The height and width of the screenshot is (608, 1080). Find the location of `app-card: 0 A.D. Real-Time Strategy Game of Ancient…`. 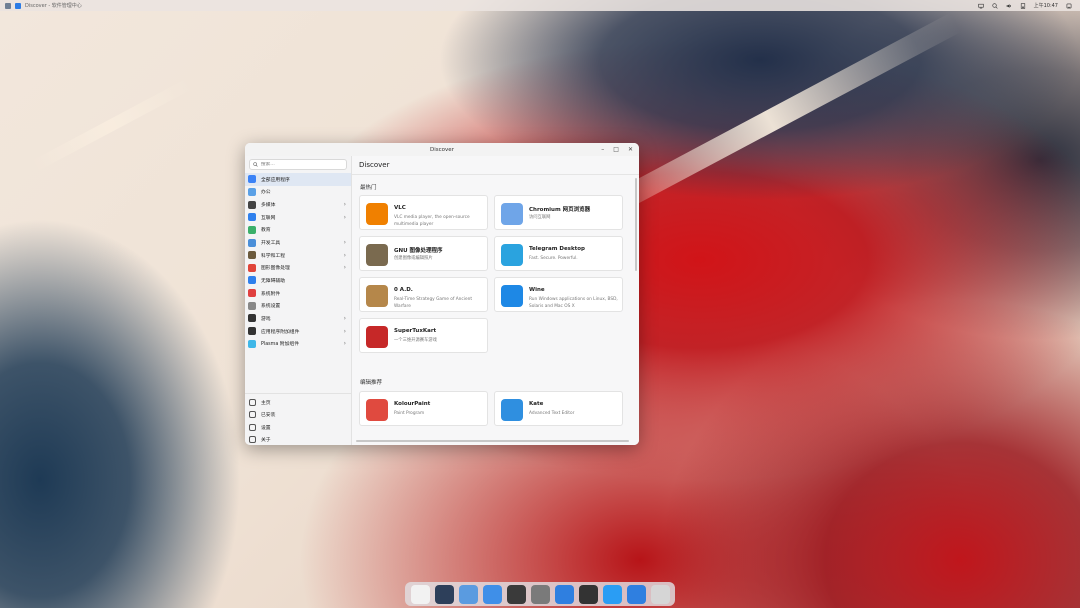

app-card: 0 A.D. Real-Time Strategy Game of Ancient… is located at coordinates (423, 294).